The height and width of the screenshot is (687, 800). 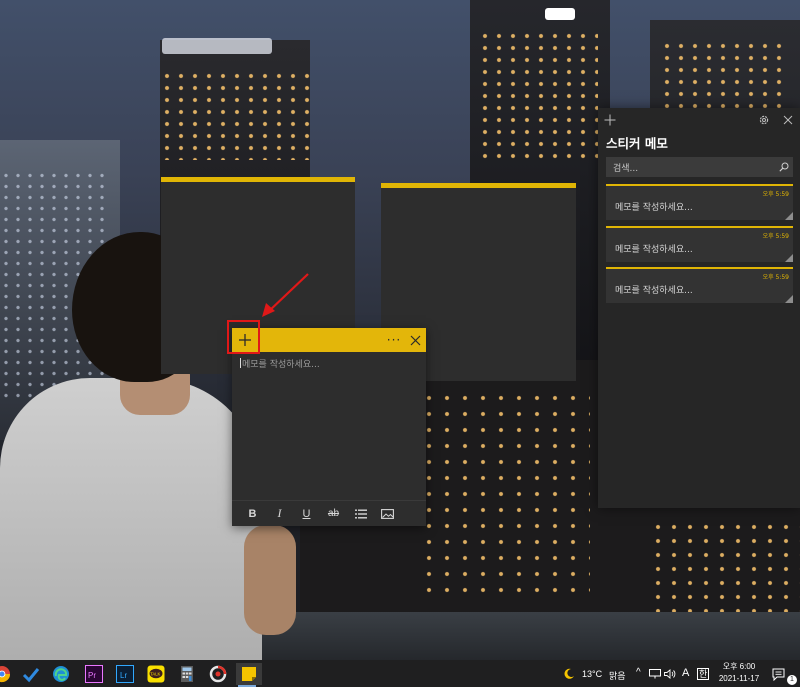 What do you see at coordinates (792, 680) in the screenshot?
I see `notification-badge: 1` at bounding box center [792, 680].